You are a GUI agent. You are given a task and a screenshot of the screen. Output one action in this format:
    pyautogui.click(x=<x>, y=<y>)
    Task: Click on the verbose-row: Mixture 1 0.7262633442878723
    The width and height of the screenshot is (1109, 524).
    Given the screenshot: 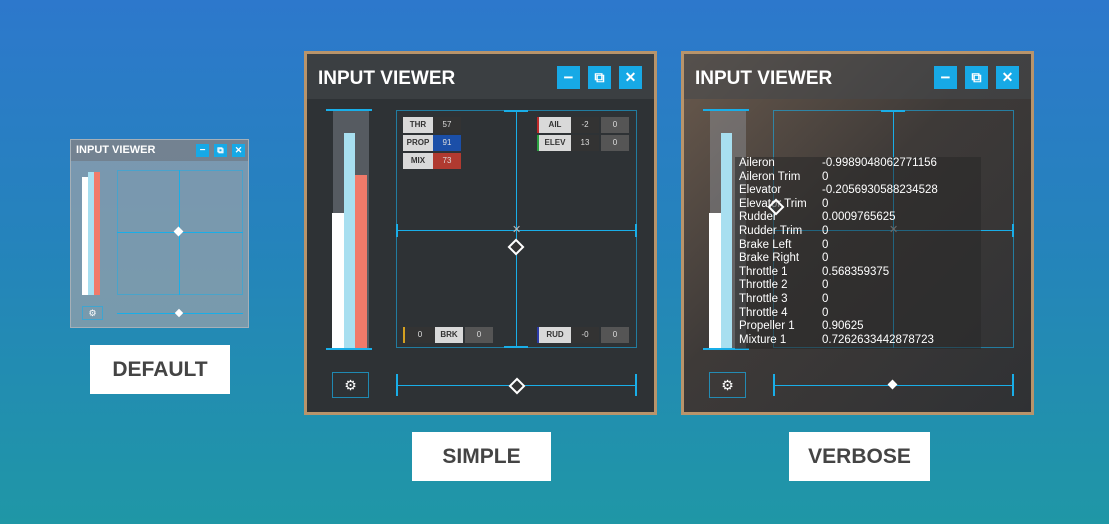 What is the action you would take?
    pyautogui.click(x=858, y=341)
    